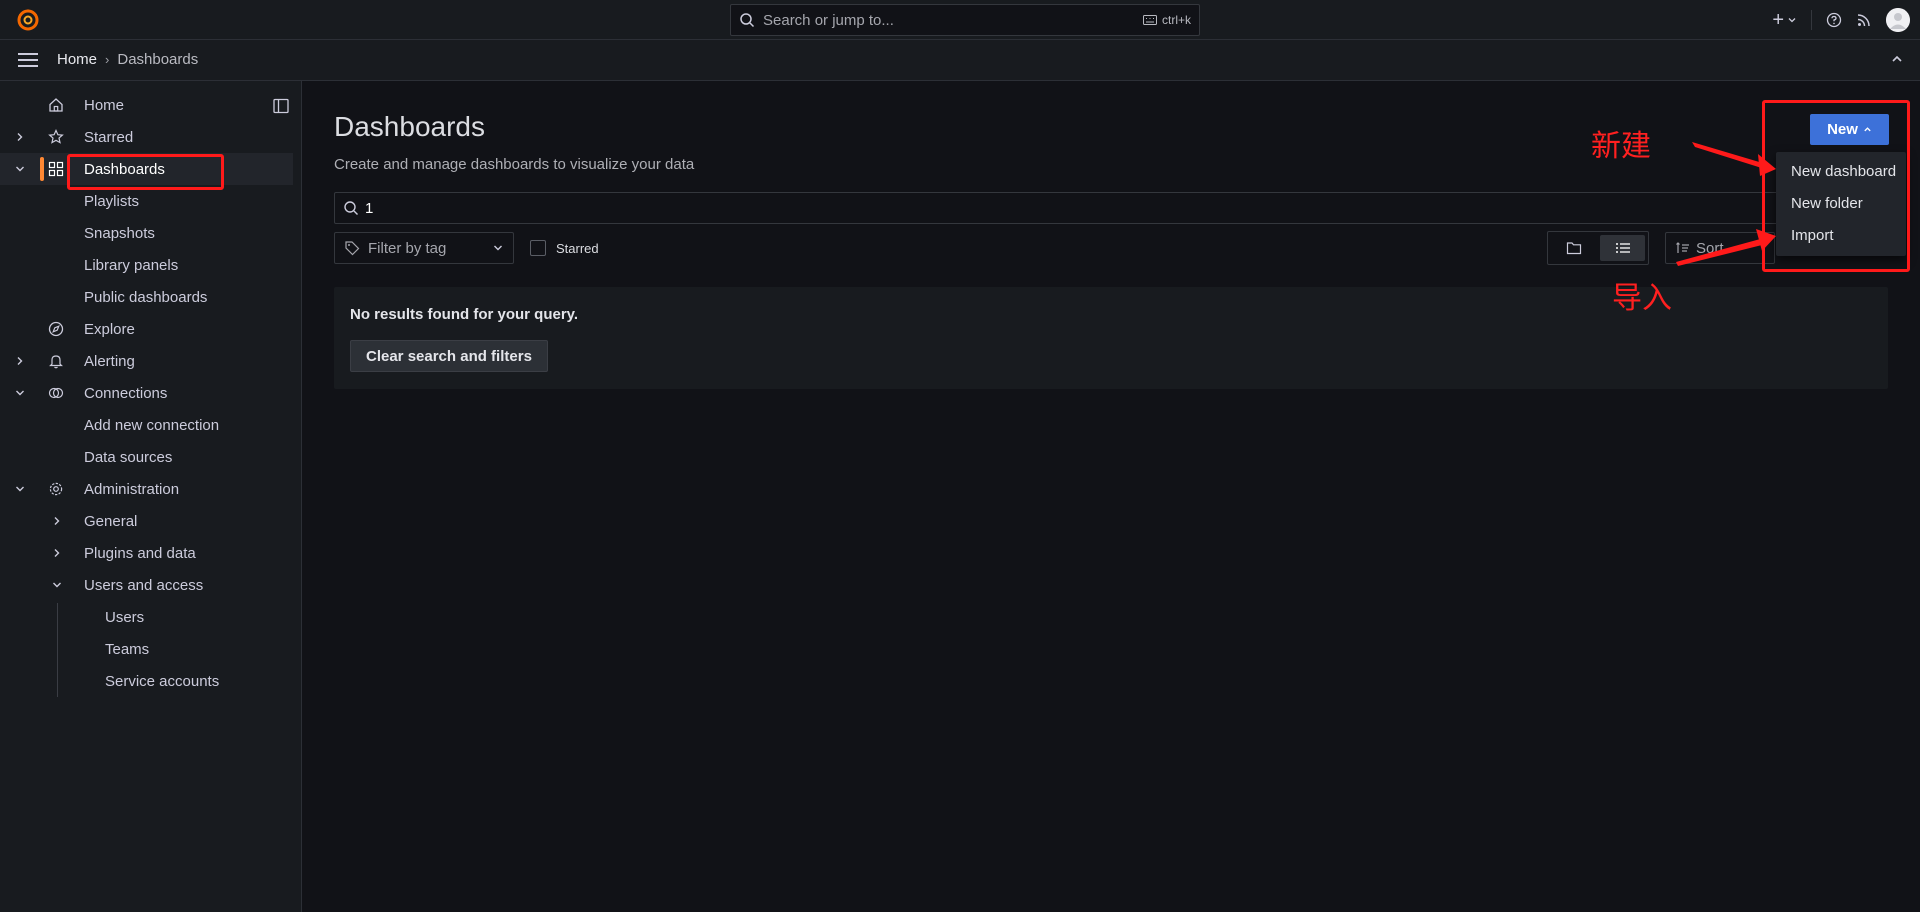  What do you see at coordinates (127, 649) in the screenshot?
I see `sidebar-item-label: Teams` at bounding box center [127, 649].